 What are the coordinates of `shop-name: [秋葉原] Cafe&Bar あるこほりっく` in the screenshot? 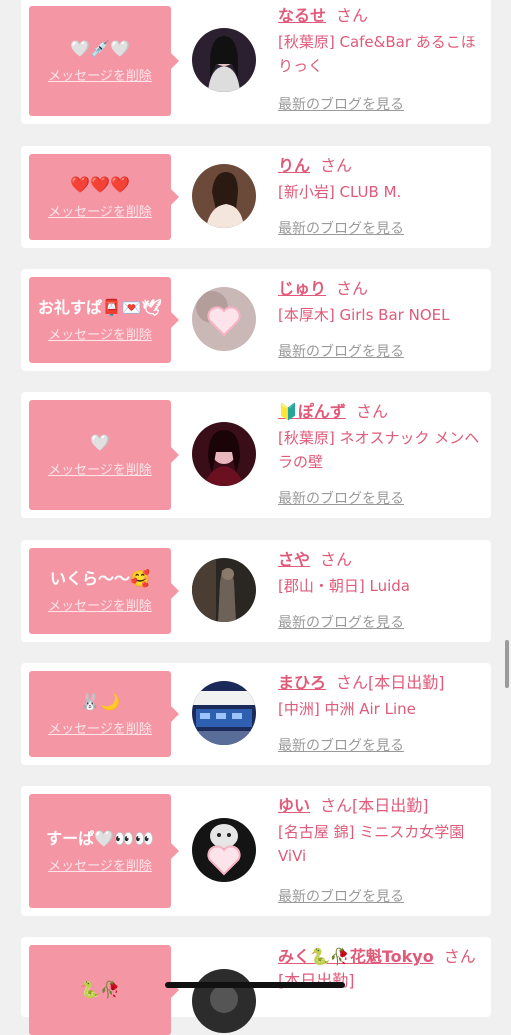 It's located at (377, 54).